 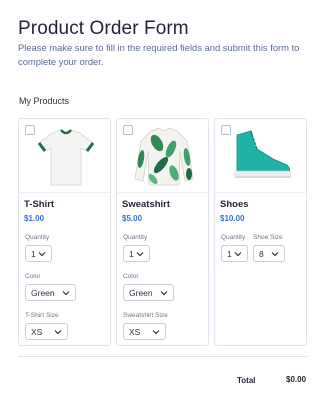 I want to click on products-section-label: My Products, so click(x=44, y=101).